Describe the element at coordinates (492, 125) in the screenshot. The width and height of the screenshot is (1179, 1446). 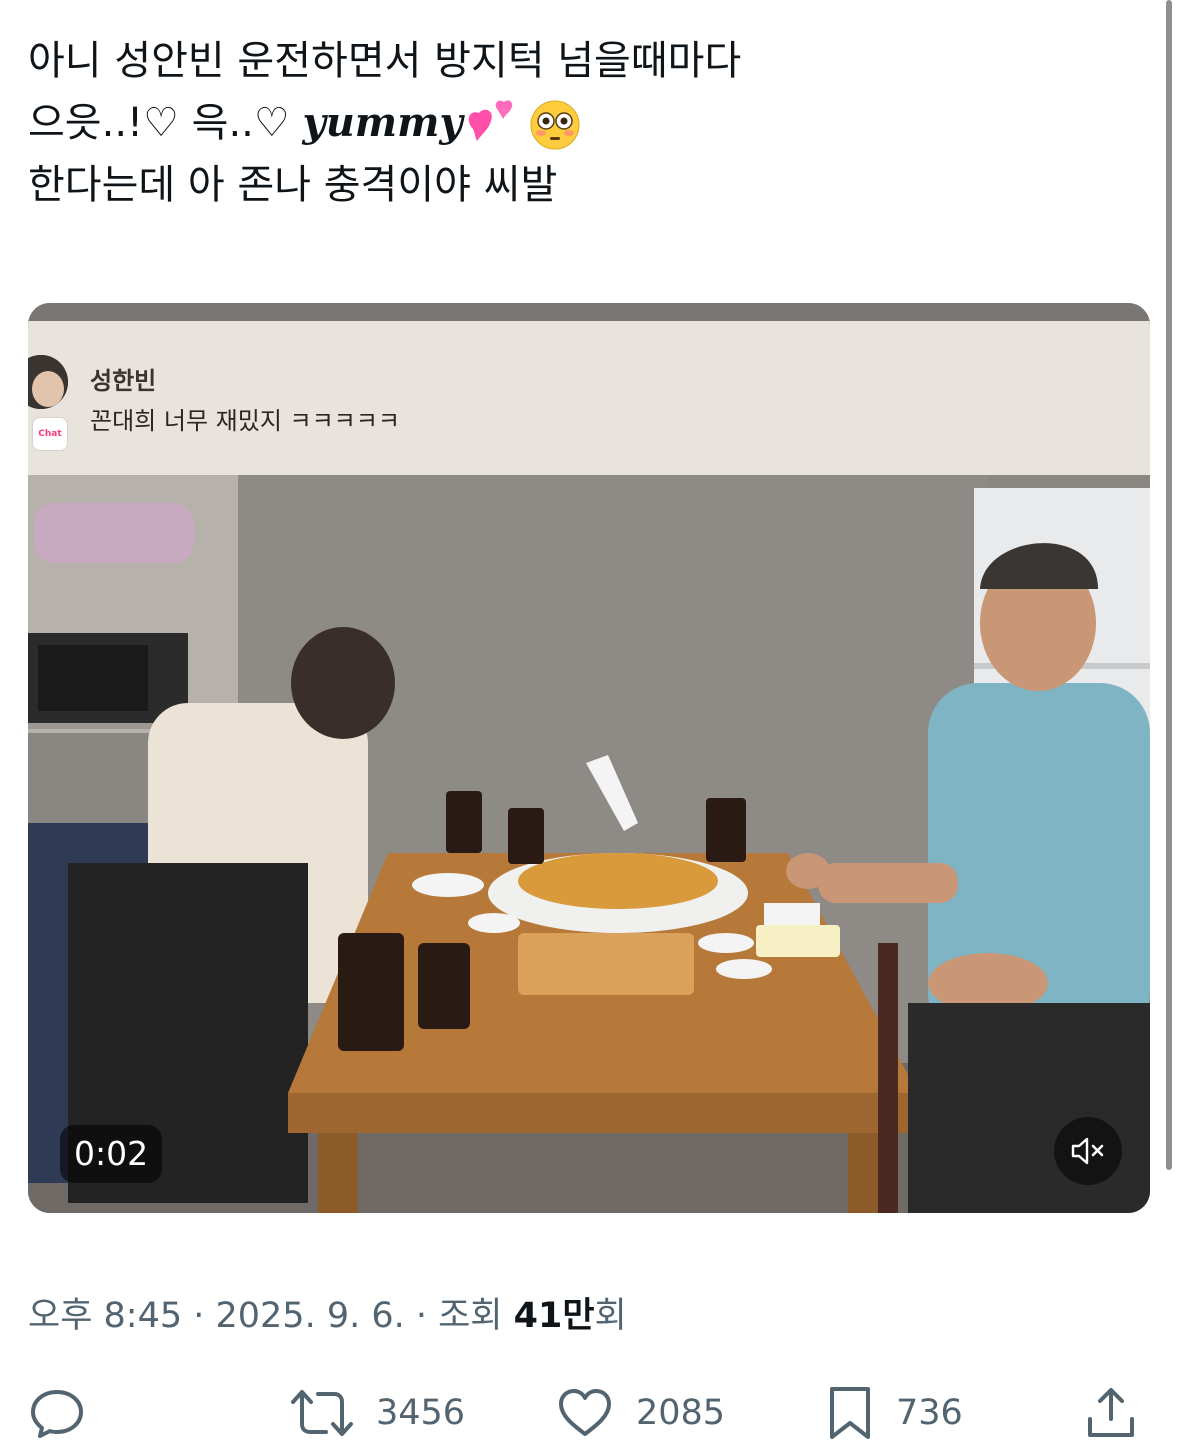
I see `two-hearts-icon` at that location.